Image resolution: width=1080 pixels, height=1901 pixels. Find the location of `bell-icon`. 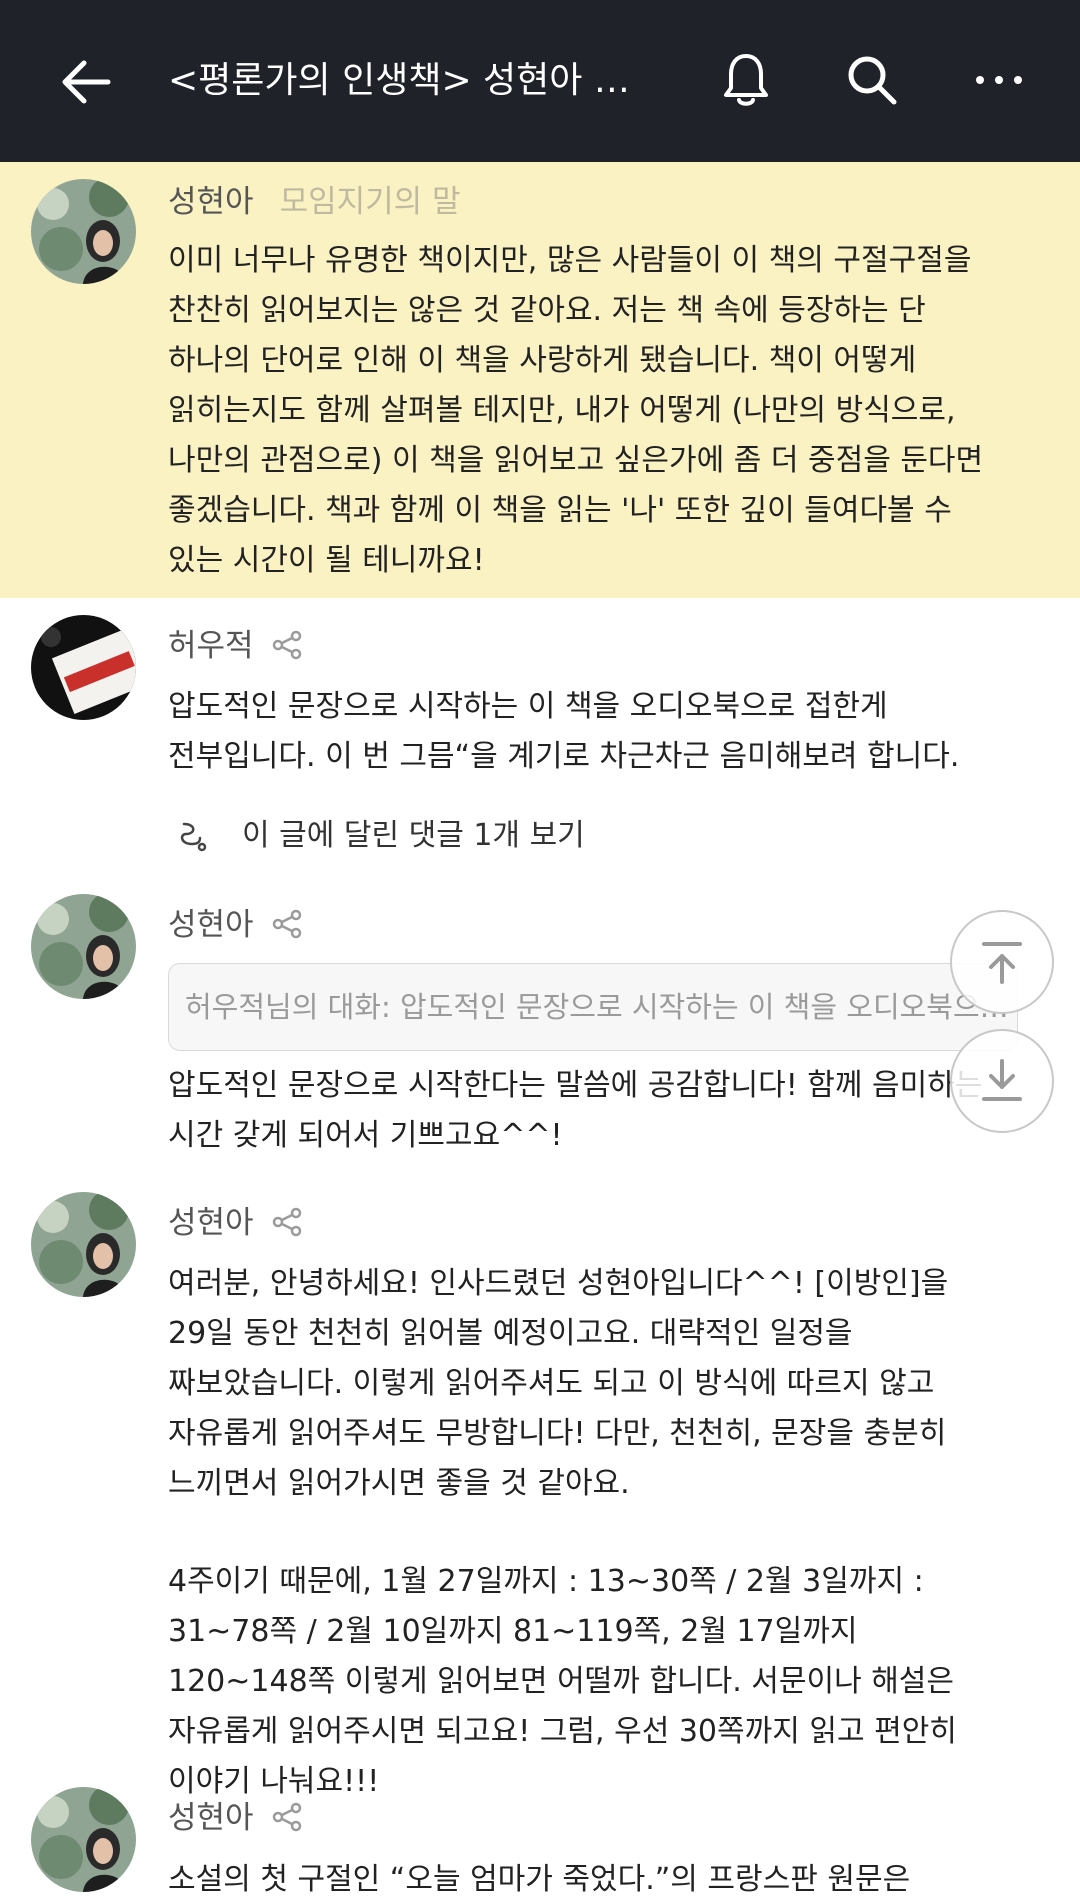

bell-icon is located at coordinates (746, 80).